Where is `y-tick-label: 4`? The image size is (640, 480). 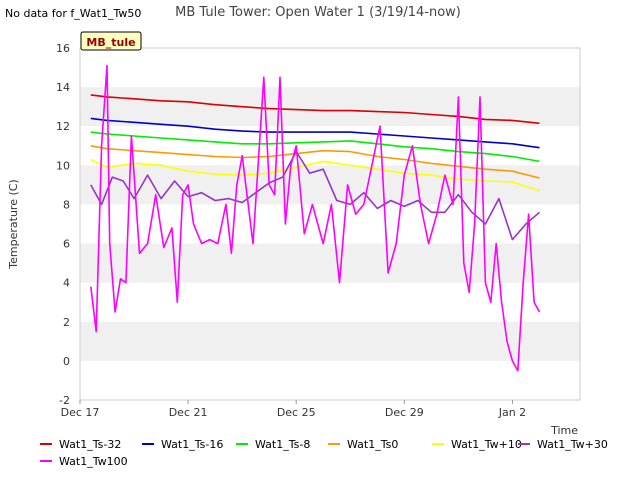
y-tick-label: 4 is located at coordinates (66, 283).